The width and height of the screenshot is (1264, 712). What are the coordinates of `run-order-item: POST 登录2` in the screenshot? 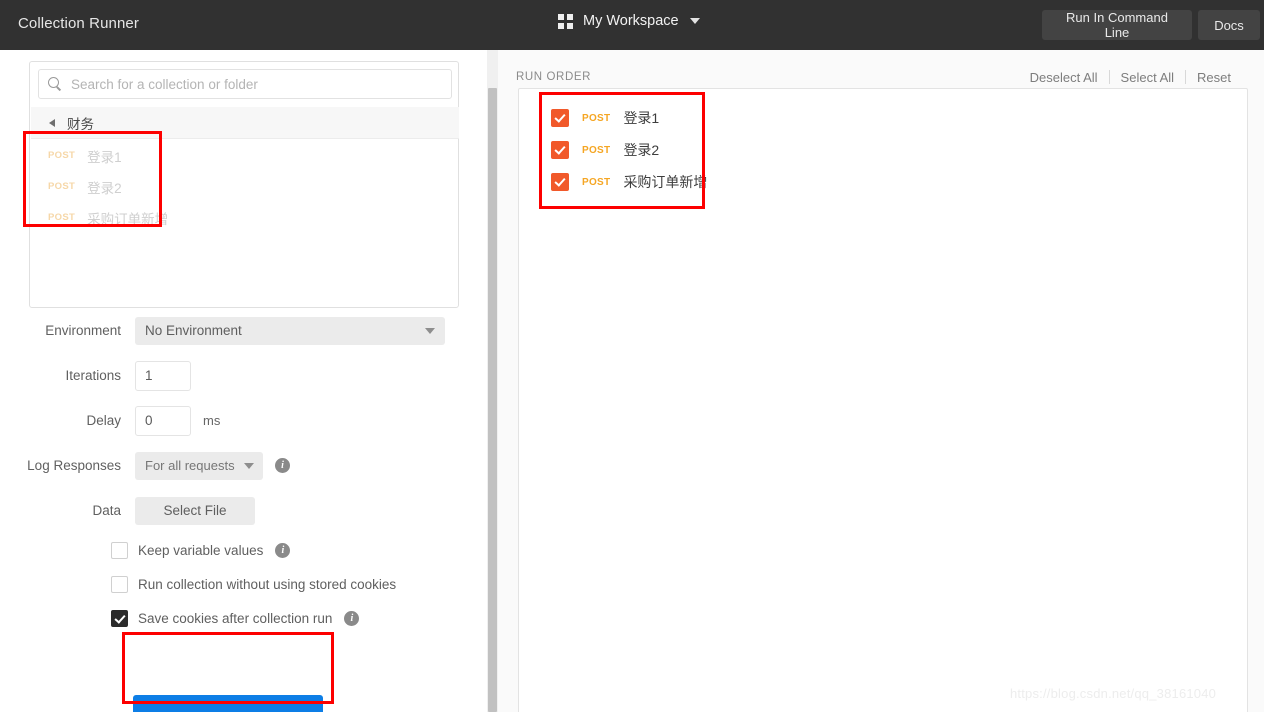 It's located at (883, 150).